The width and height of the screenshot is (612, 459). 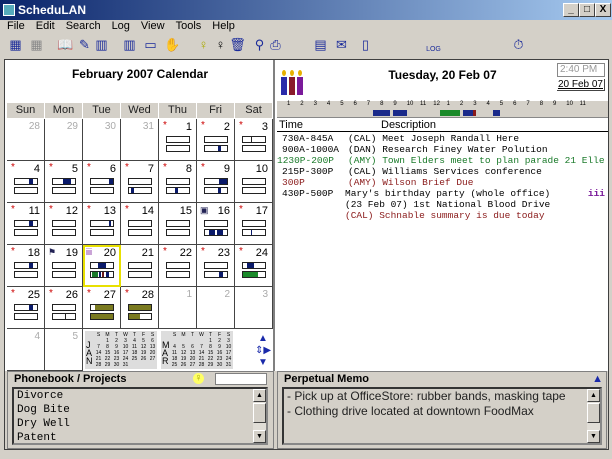 I want to click on date-link: 20 Feb 07, so click(x=580, y=85).